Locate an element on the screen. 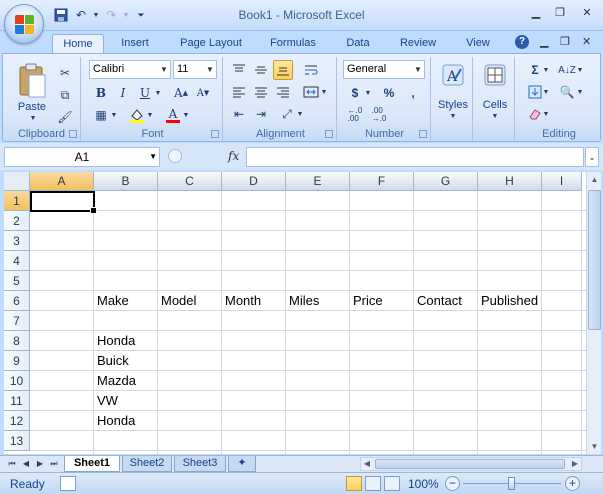 Image resolution: width=603 pixels, height=494 pixels. font-size-combo: 11 ▼ is located at coordinates (195, 69).